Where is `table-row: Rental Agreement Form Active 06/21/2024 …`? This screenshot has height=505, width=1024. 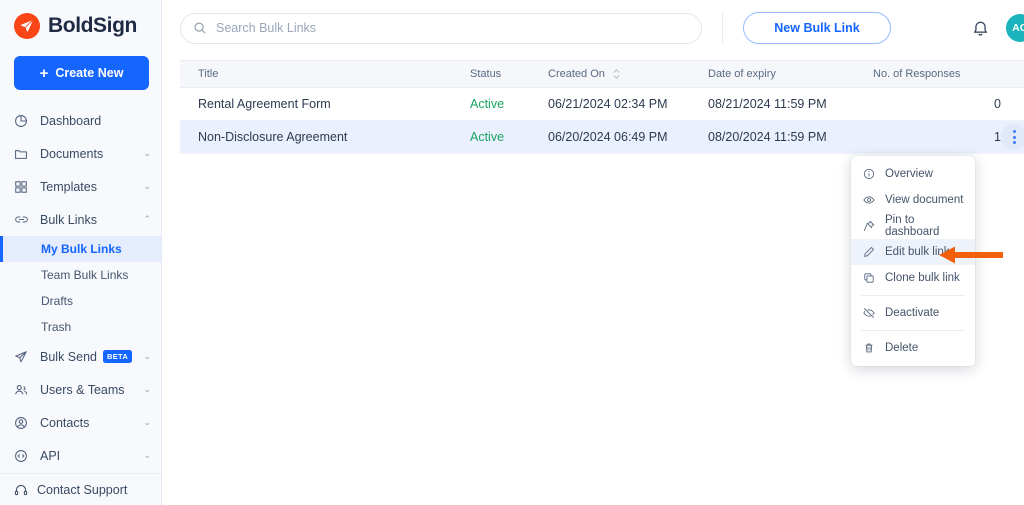 table-row: Rental Agreement Form Active 06/21/2024 … is located at coordinates (602, 104).